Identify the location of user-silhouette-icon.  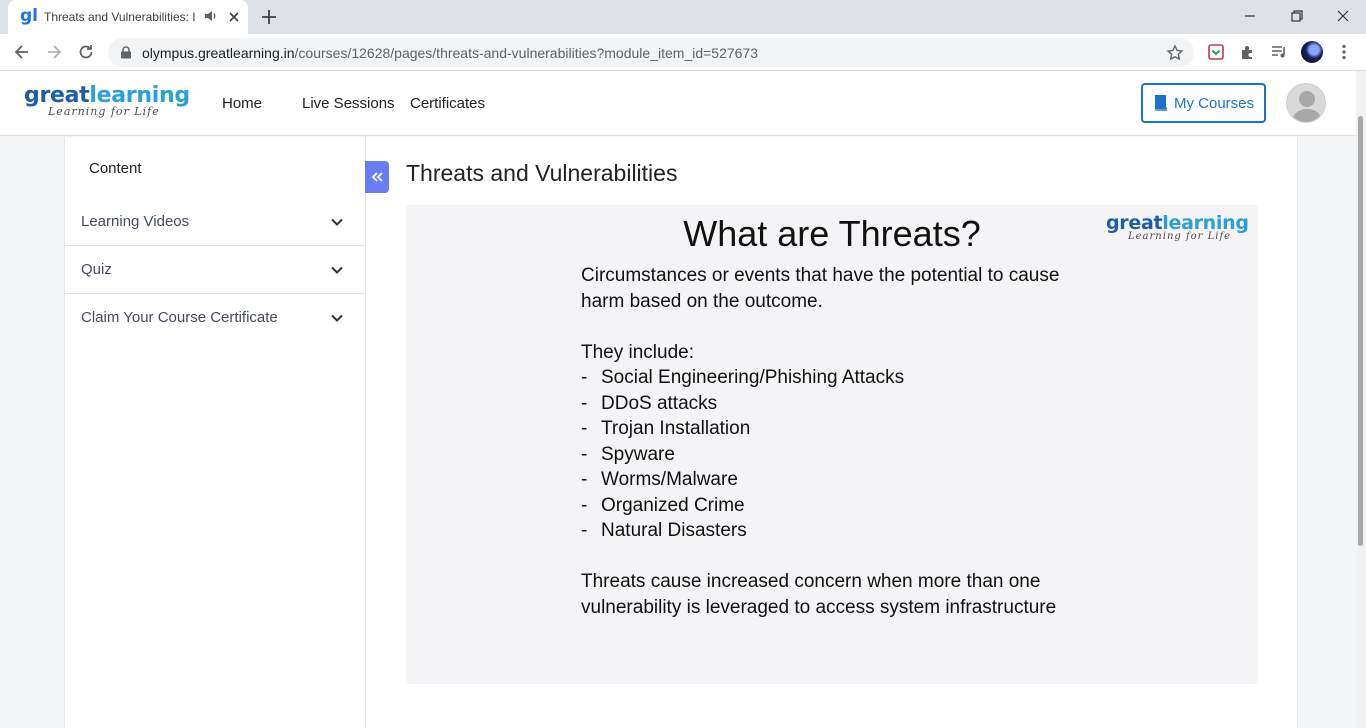
(1307, 106).